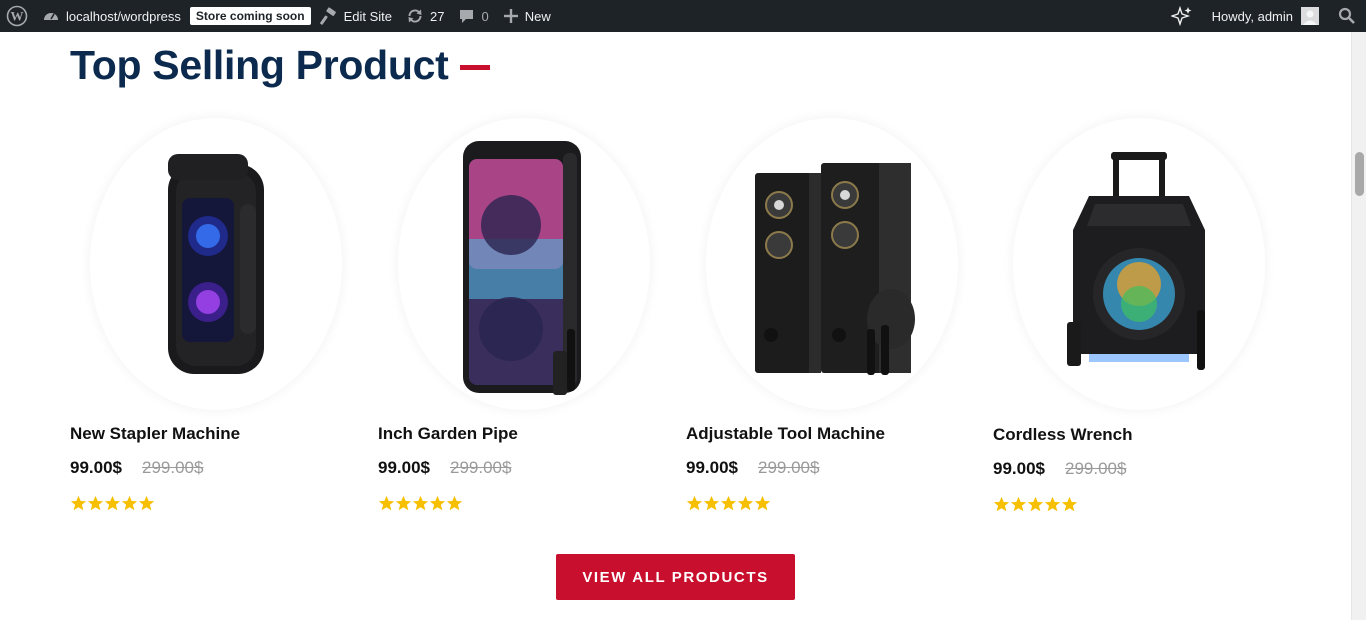 This screenshot has height=620, width=1366. I want to click on refresh-icon, so click(415, 16).